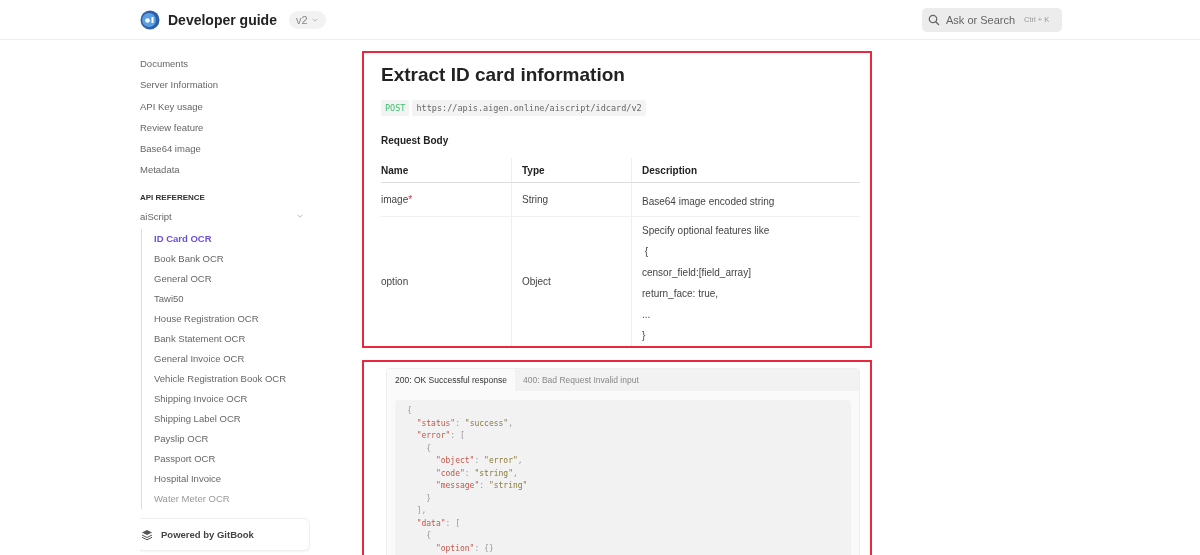 Image resolution: width=1200 pixels, height=555 pixels. What do you see at coordinates (225, 64) in the screenshot?
I see `sidebar-item: Documents` at bounding box center [225, 64].